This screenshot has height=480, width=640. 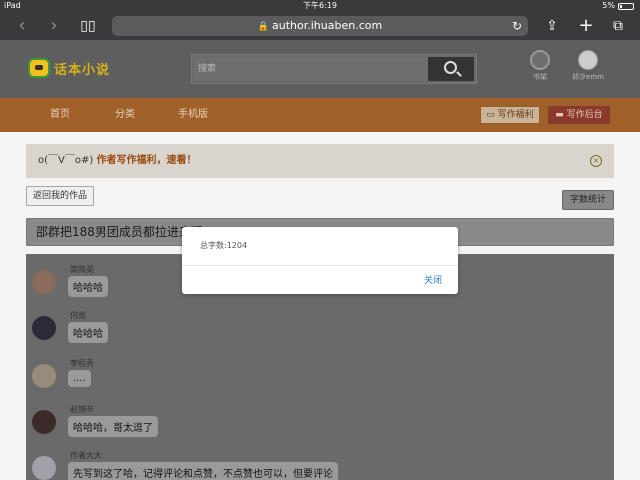 I want to click on url-text: author.ihuaben.com, so click(x=327, y=25).